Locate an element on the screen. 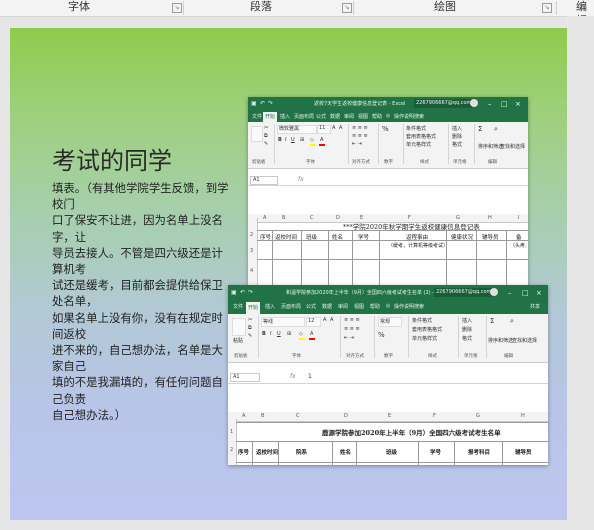 The image size is (594, 530). body-line: 如果名单上没有你，没有在规定时间返校 is located at coordinates (137, 325).